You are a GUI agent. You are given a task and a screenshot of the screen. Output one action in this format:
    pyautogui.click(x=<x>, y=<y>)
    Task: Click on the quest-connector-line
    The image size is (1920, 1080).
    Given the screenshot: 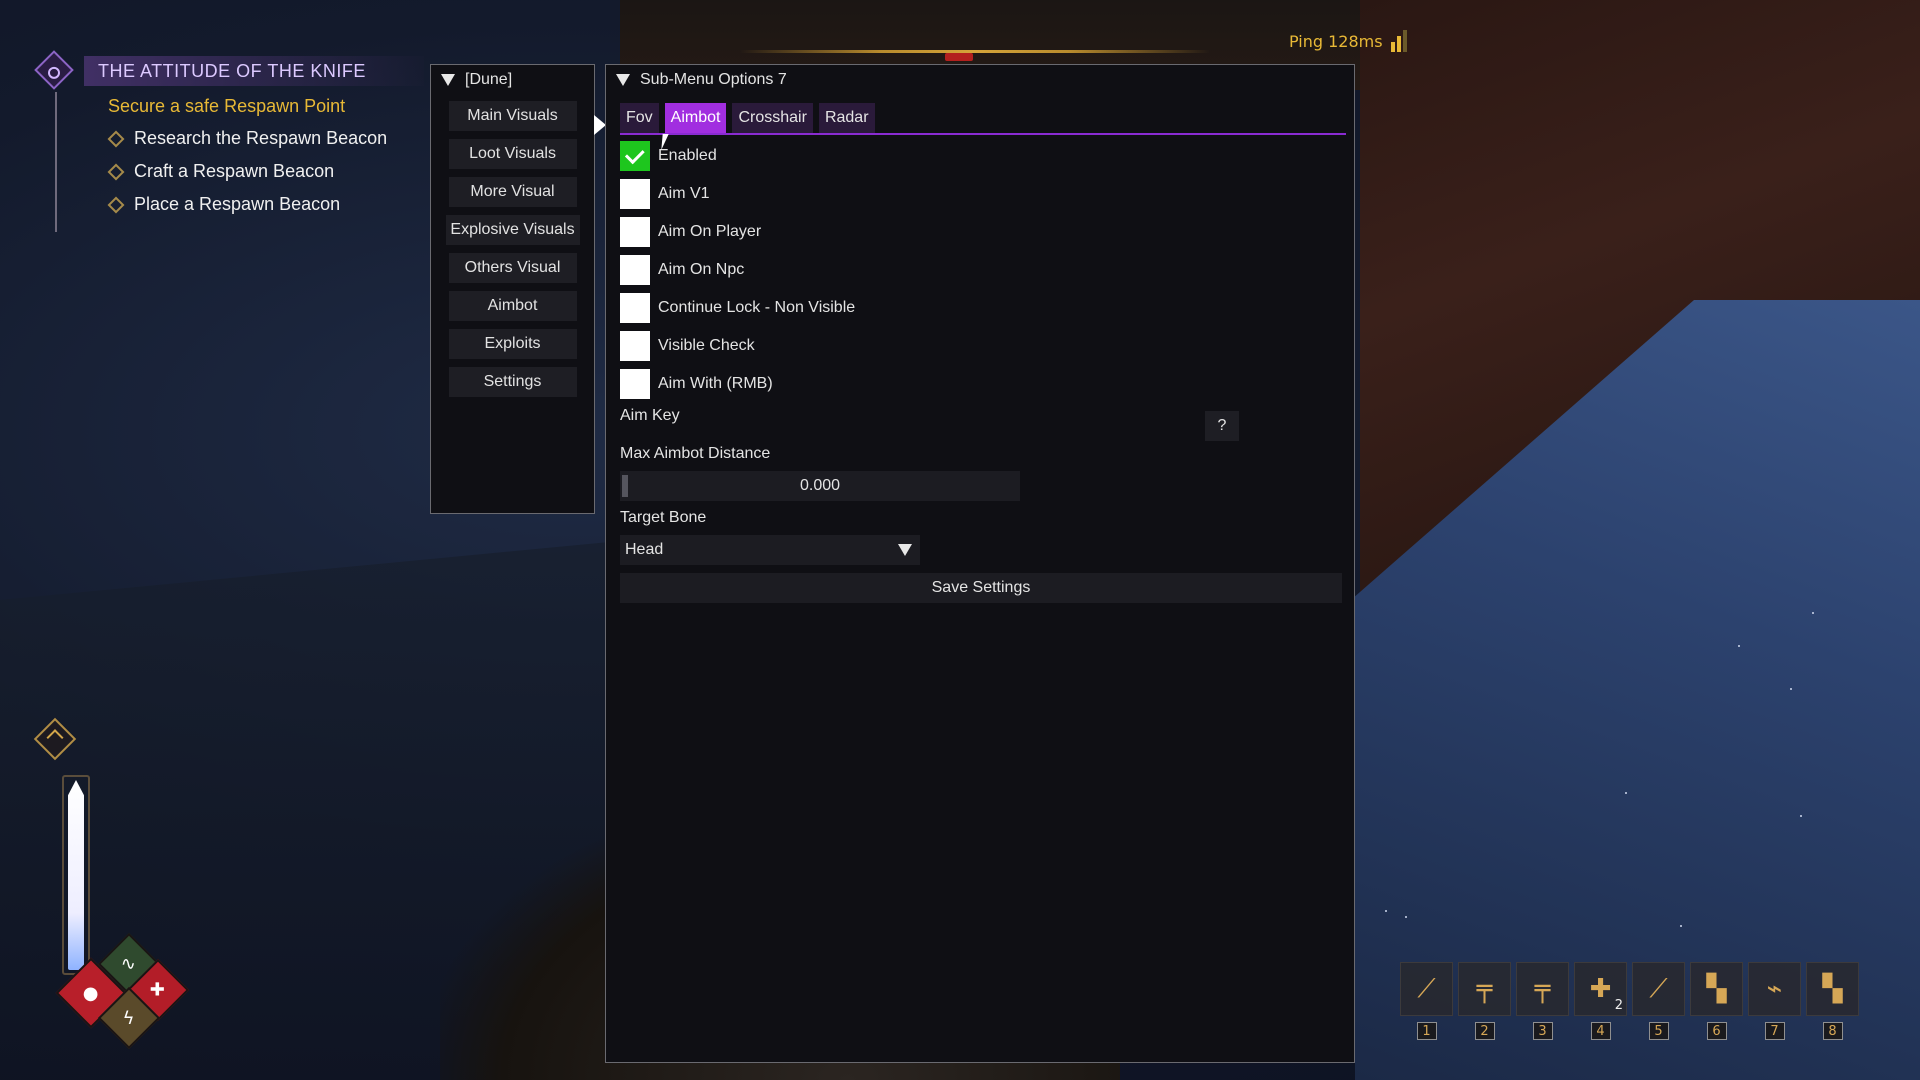 What is the action you would take?
    pyautogui.click(x=56, y=162)
    